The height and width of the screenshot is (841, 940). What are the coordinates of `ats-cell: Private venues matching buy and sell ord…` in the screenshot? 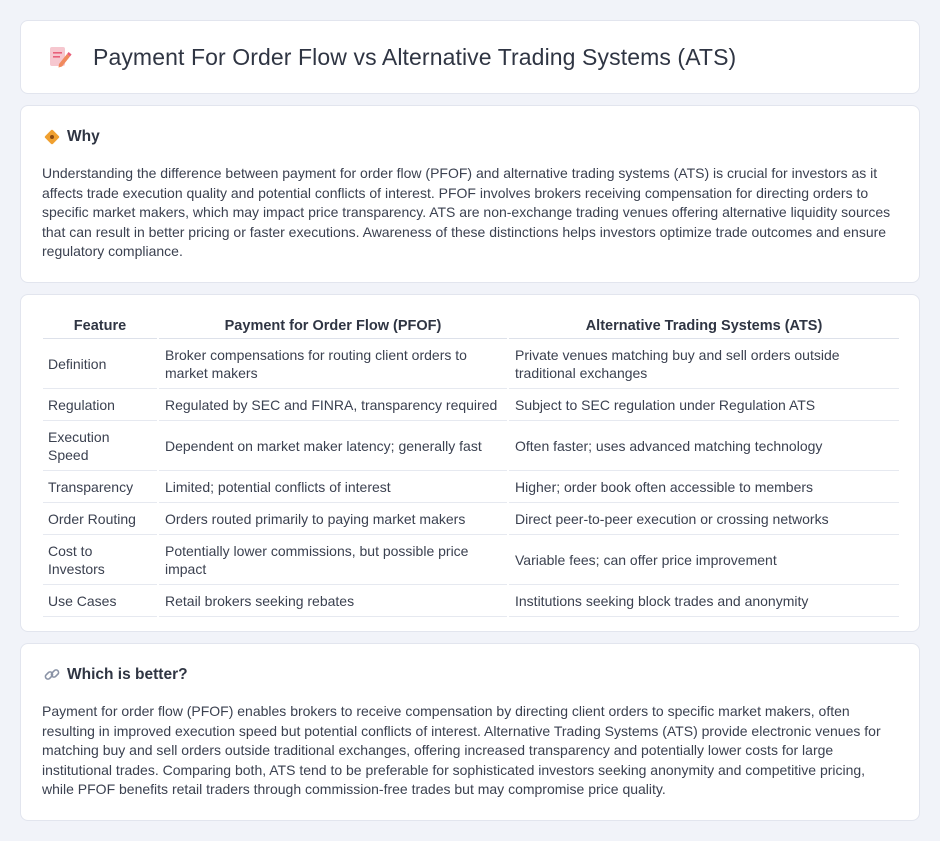 It's located at (703, 363).